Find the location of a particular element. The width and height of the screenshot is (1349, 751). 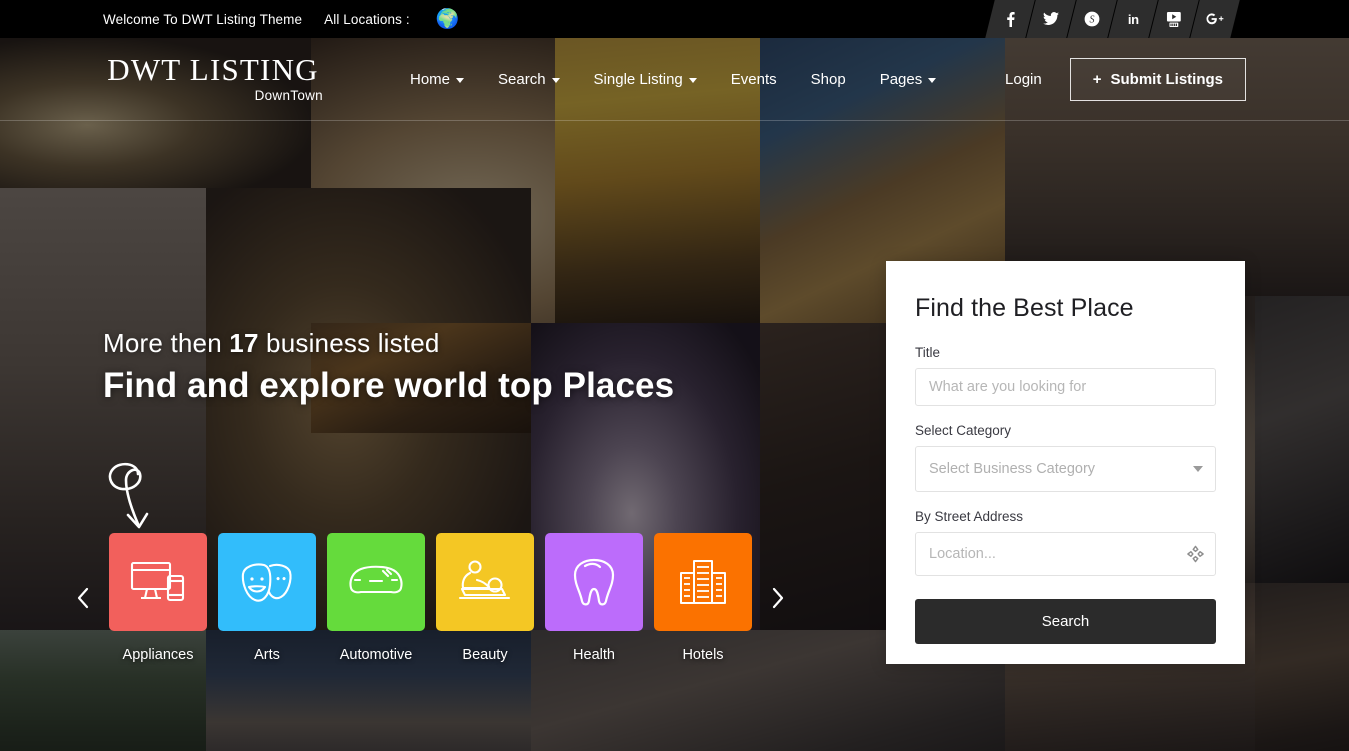

massage-icon is located at coordinates (485, 582).